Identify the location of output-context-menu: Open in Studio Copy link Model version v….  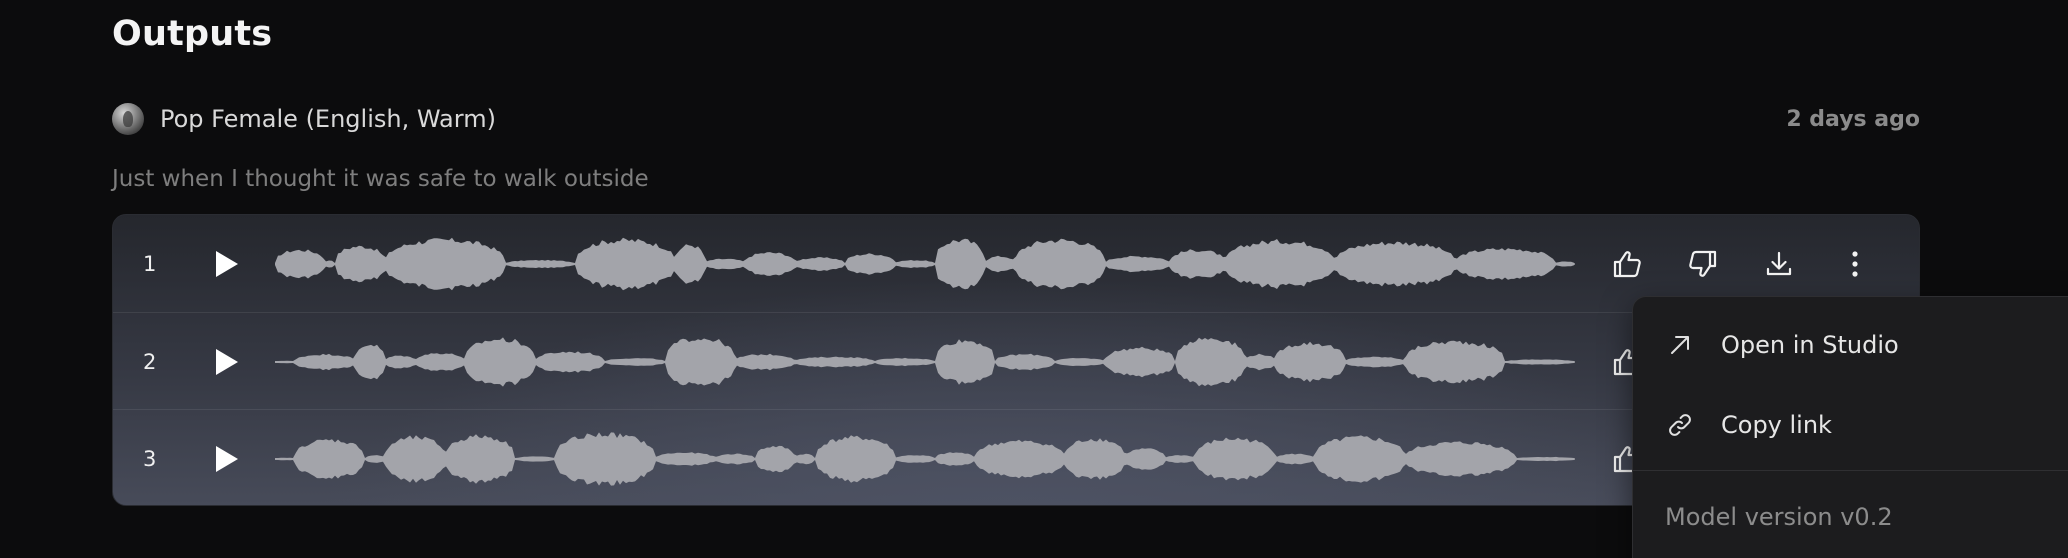
(1850, 427).